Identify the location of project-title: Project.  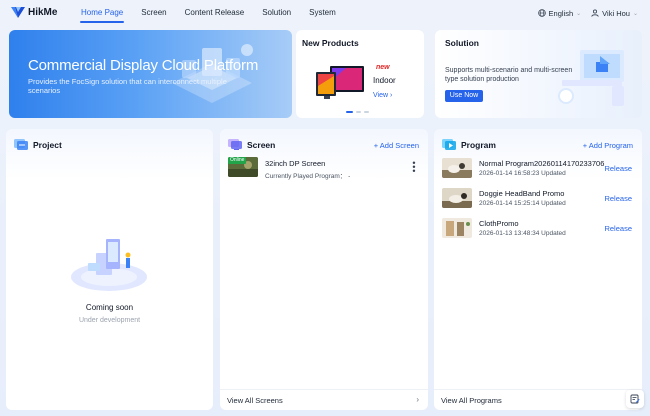
(47, 145).